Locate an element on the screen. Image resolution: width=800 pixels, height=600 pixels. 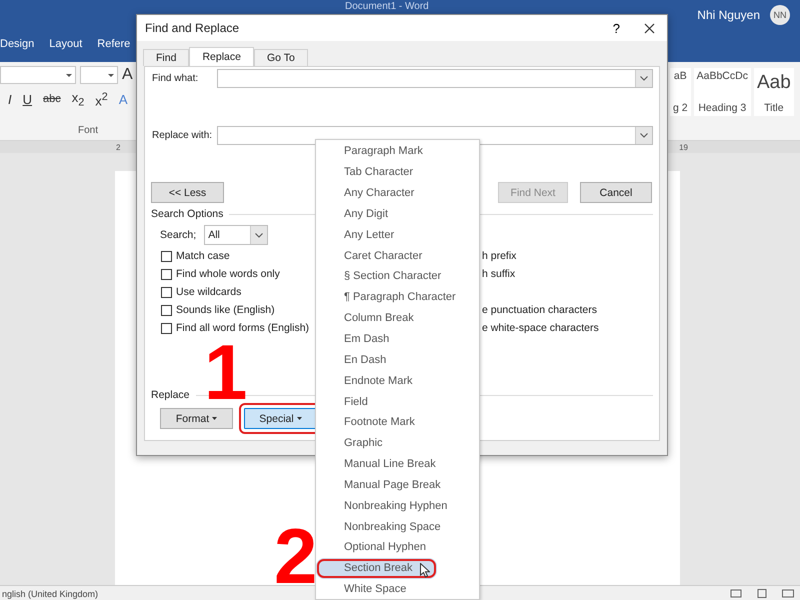
ruler-number: 2 is located at coordinates (118, 147).